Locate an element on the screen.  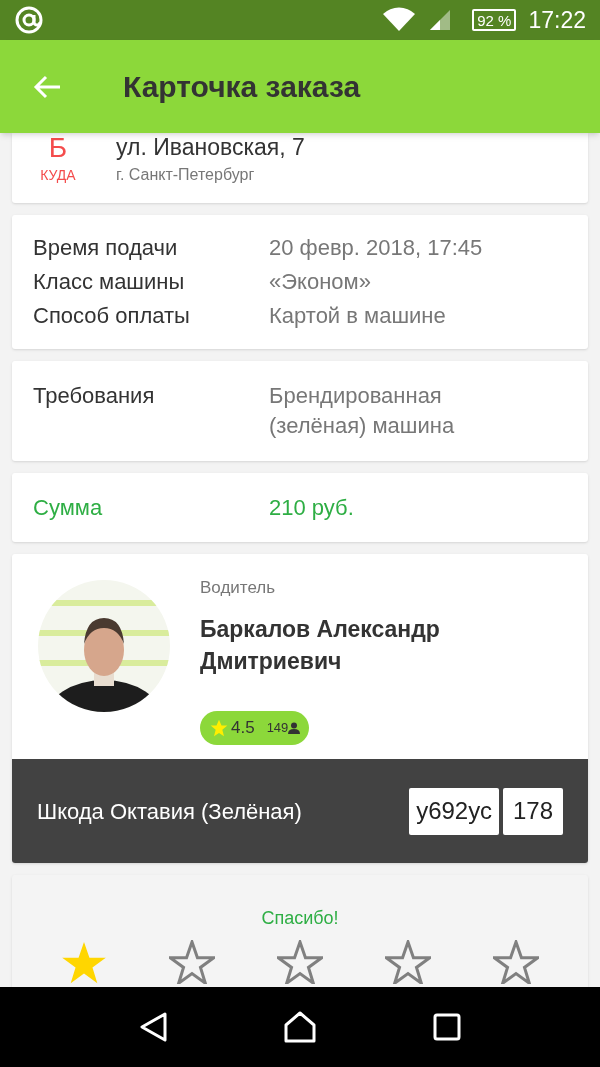
detail-value: Картой в машине is located at coordinates (357, 316).